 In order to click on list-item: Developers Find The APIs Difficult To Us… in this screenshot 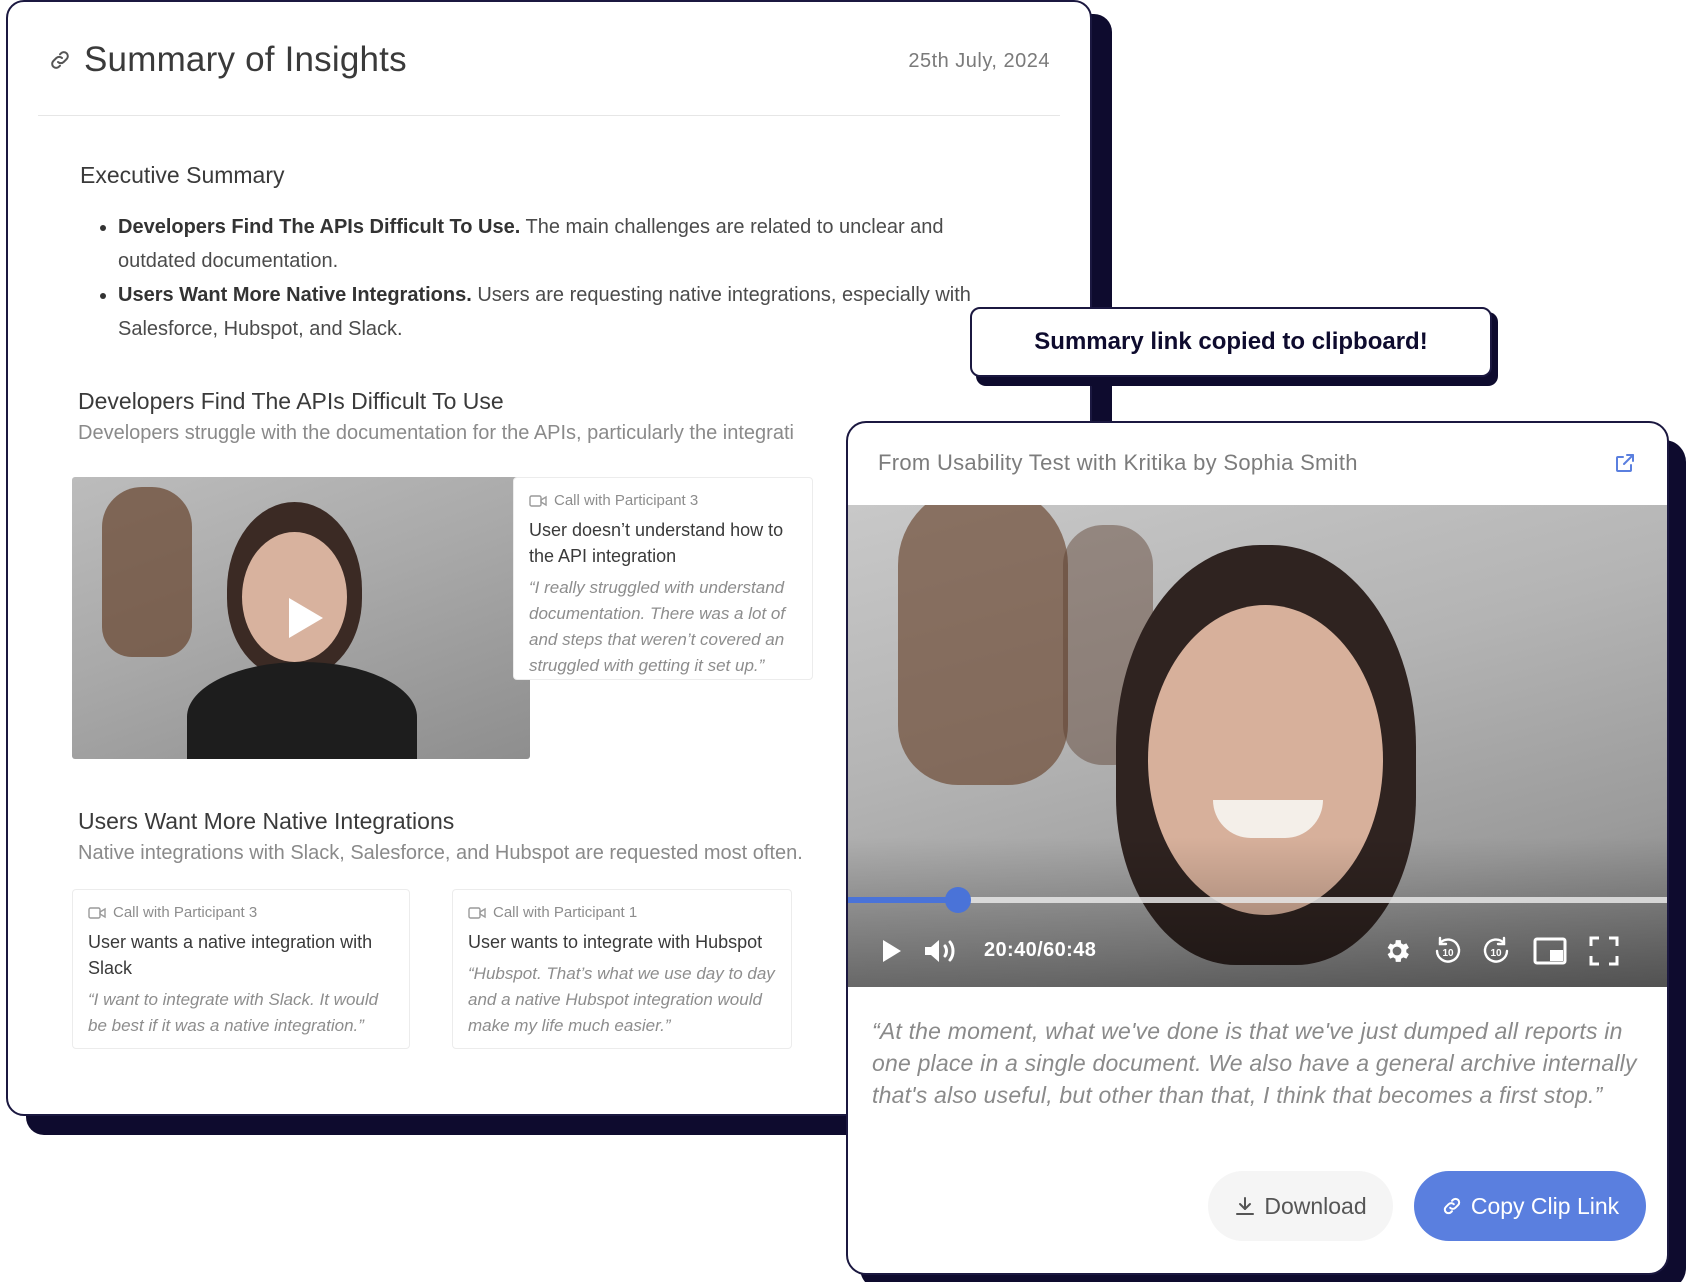, I will do `click(538, 244)`.